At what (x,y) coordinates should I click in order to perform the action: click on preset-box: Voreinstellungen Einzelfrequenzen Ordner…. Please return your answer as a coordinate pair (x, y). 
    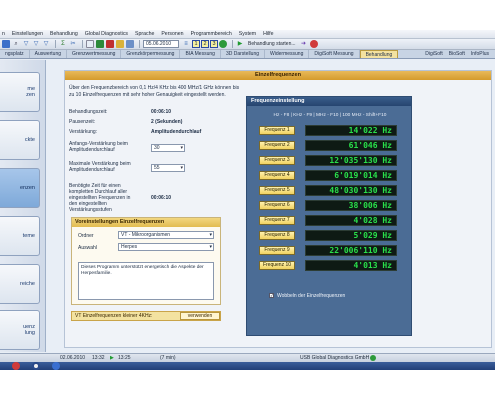
    Looking at the image, I should click on (146, 261).